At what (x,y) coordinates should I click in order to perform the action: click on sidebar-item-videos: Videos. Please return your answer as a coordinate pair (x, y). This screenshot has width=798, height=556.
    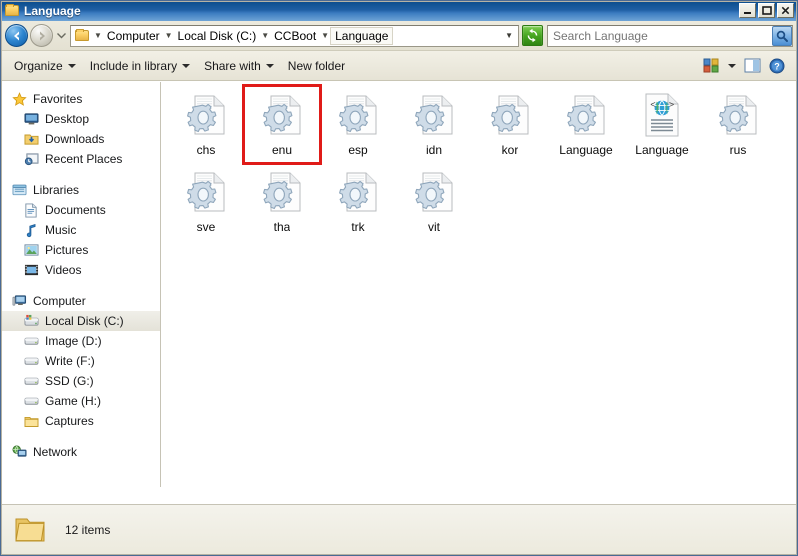
    Looking at the image, I should click on (81, 270).